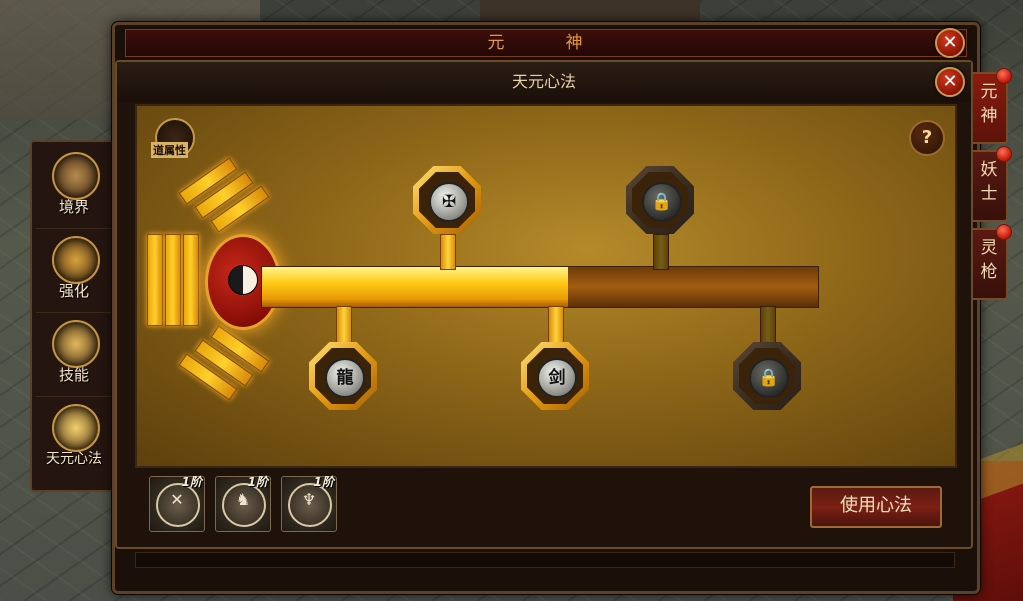 The width and height of the screenshot is (1023, 601). I want to click on skill-slot: ♆ 1阶, so click(309, 503).